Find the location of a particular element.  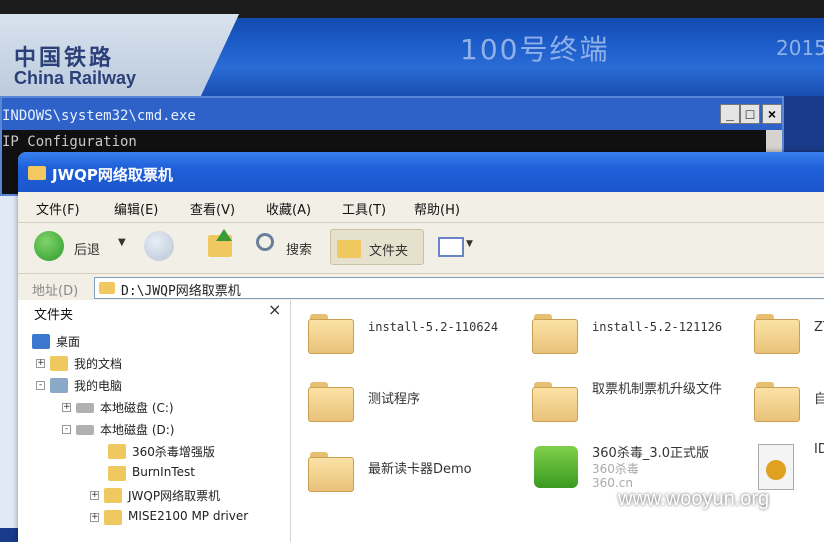

search-button: 搜索 is located at coordinates (292, 247).